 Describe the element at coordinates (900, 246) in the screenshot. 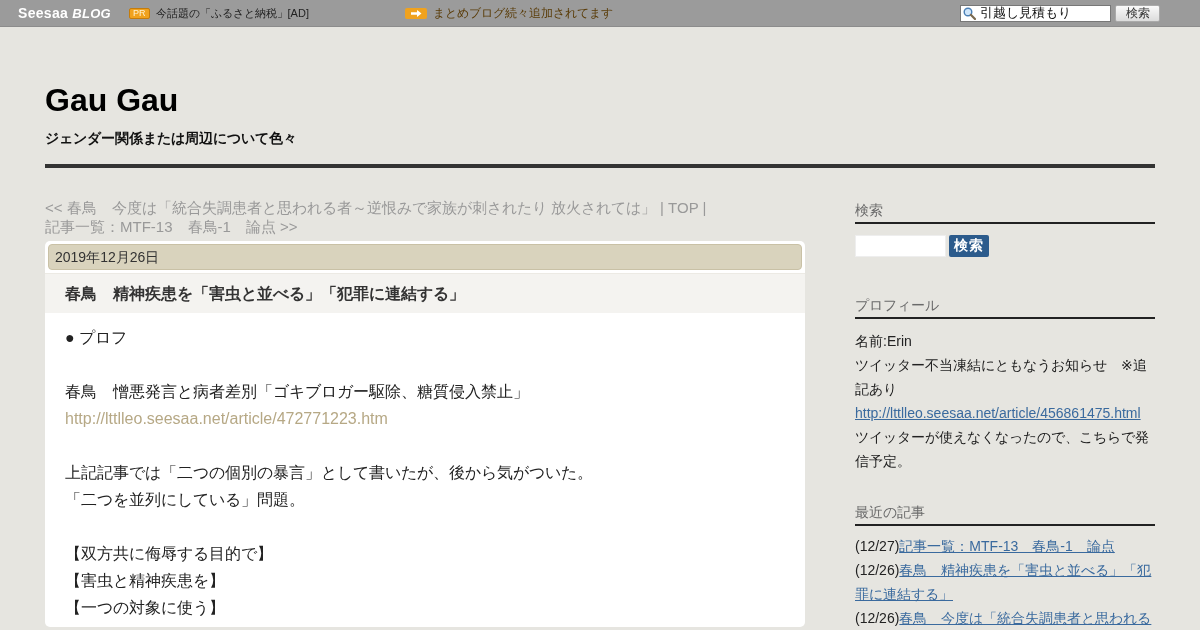

I see `search-field` at that location.